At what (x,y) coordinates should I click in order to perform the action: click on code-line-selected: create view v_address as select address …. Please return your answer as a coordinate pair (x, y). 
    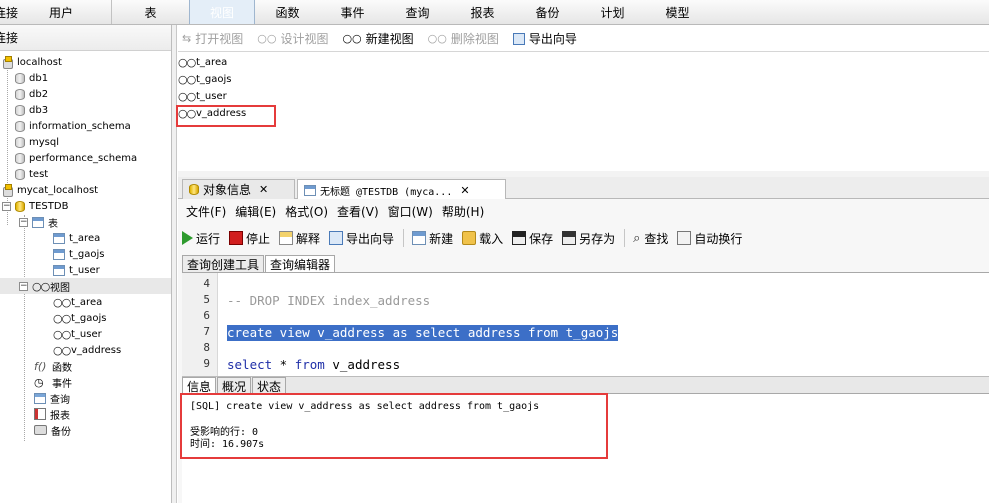
    Looking at the image, I should click on (423, 333).